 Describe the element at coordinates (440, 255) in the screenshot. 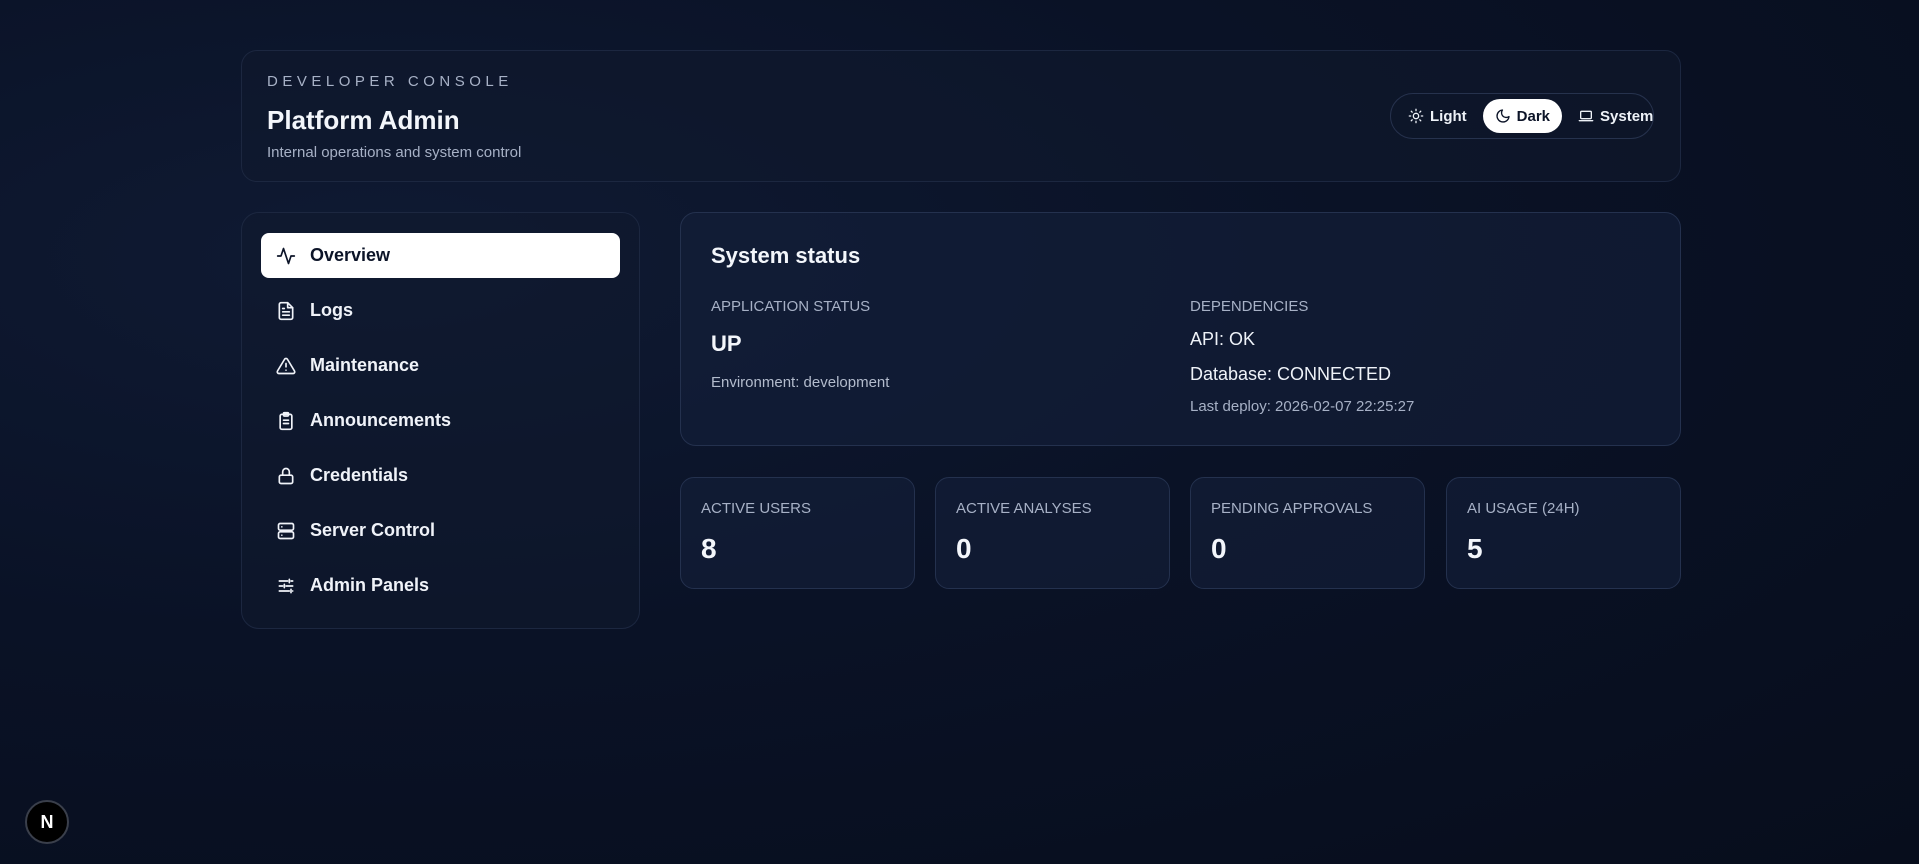

I see `sidebar-item-overview: Overview` at that location.